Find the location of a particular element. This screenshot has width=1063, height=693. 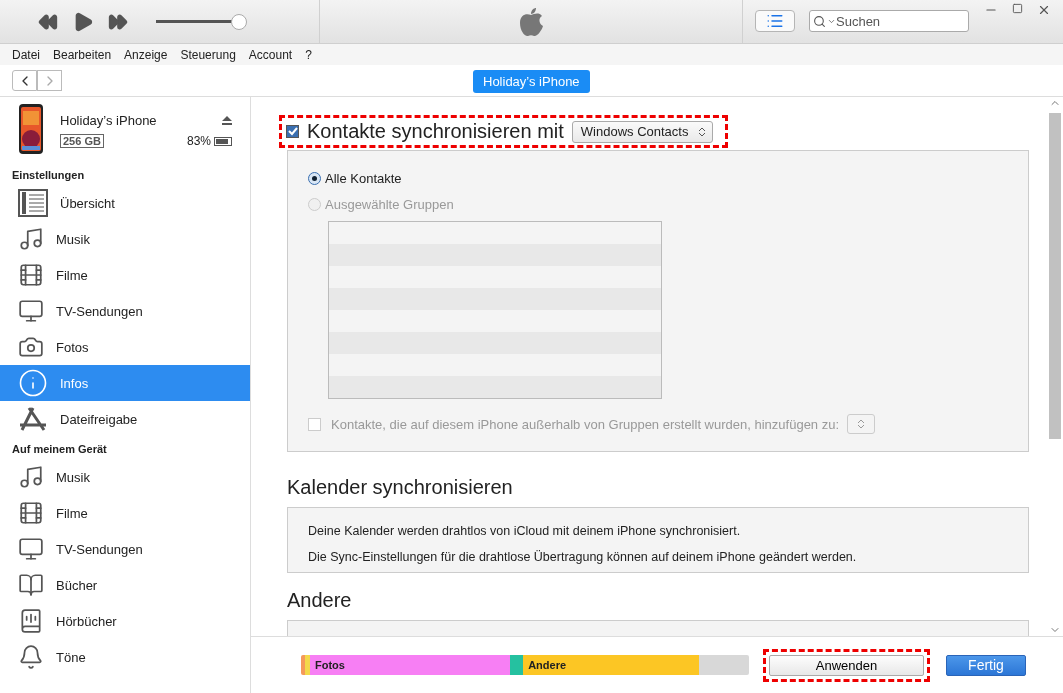

section-title: Andere is located at coordinates (320, 600).